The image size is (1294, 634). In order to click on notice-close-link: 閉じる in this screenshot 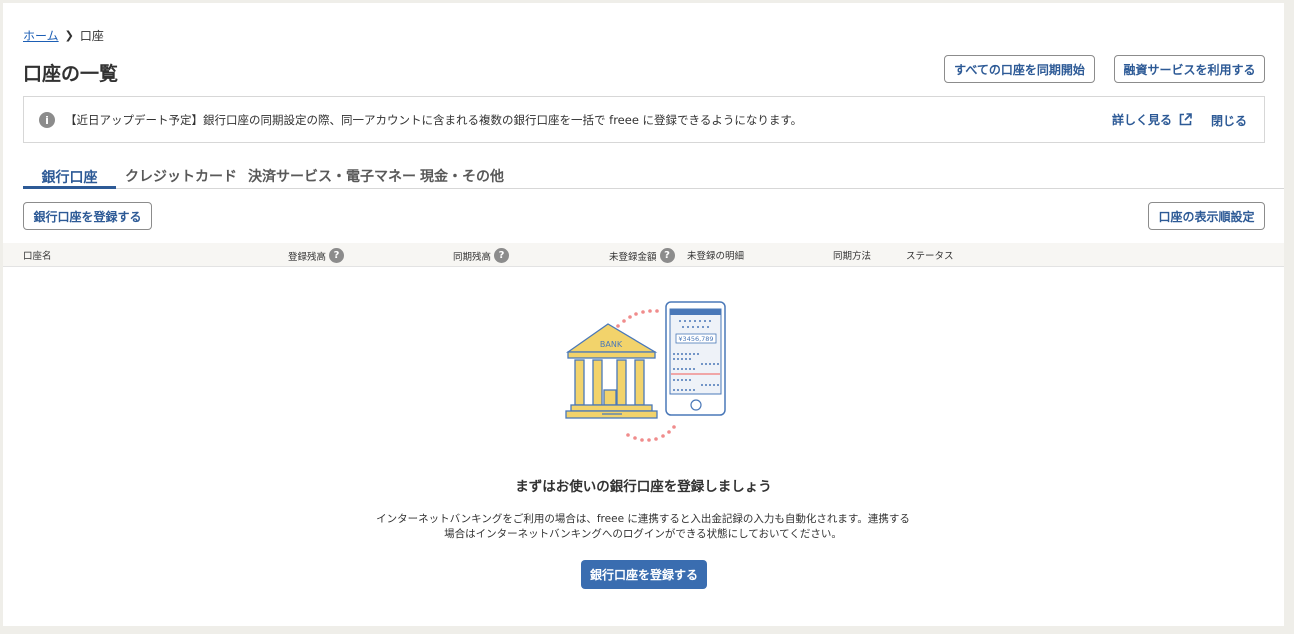, I will do `click(1229, 120)`.